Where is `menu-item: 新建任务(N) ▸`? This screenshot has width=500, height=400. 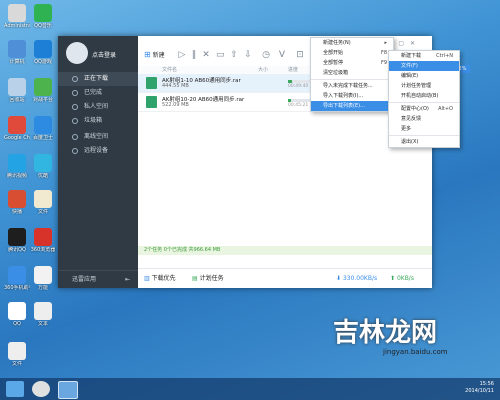 menu-item: 新建任务(N) ▸ is located at coordinates (352, 43).